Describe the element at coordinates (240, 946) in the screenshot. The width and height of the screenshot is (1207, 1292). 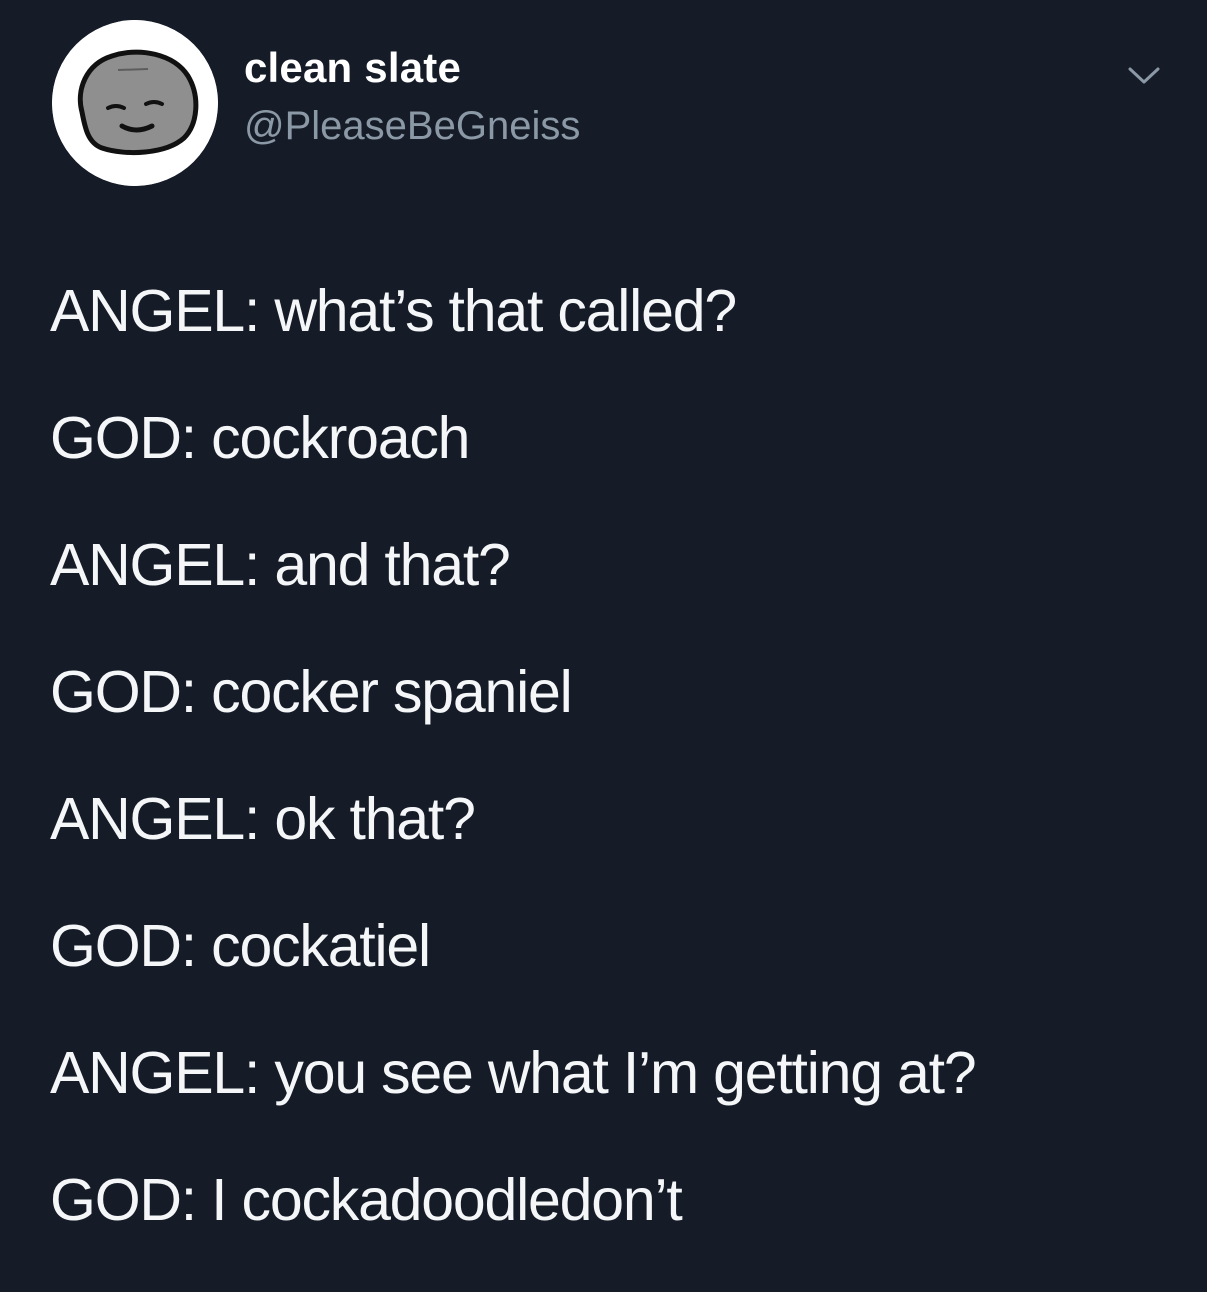
I see `tweet-line-6: GOD: cockatiel` at that location.